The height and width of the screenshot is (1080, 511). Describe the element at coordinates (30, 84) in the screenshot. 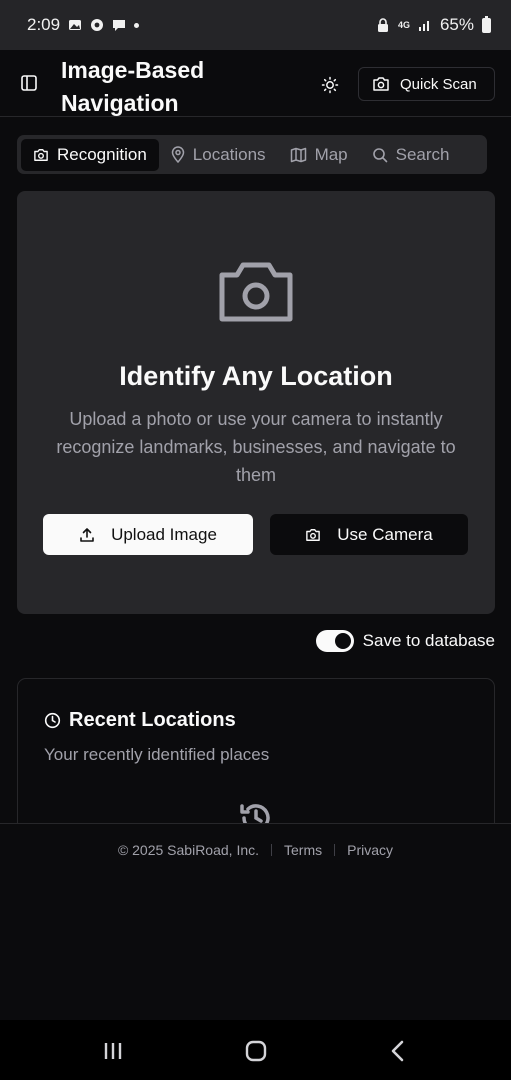

I see `sidebar-toggle-icon` at that location.